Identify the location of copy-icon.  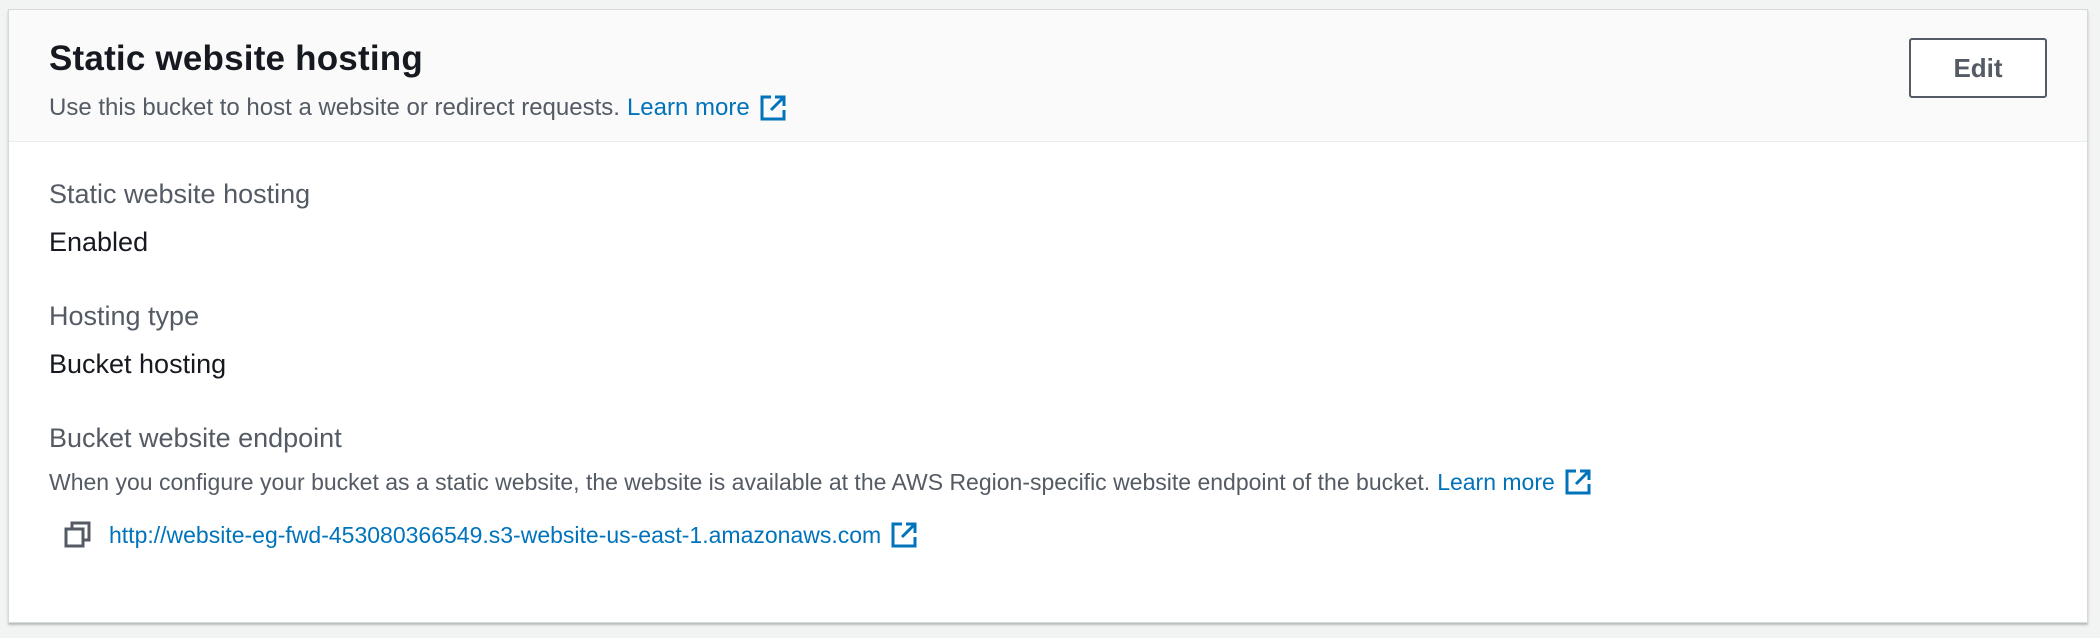
(78, 535).